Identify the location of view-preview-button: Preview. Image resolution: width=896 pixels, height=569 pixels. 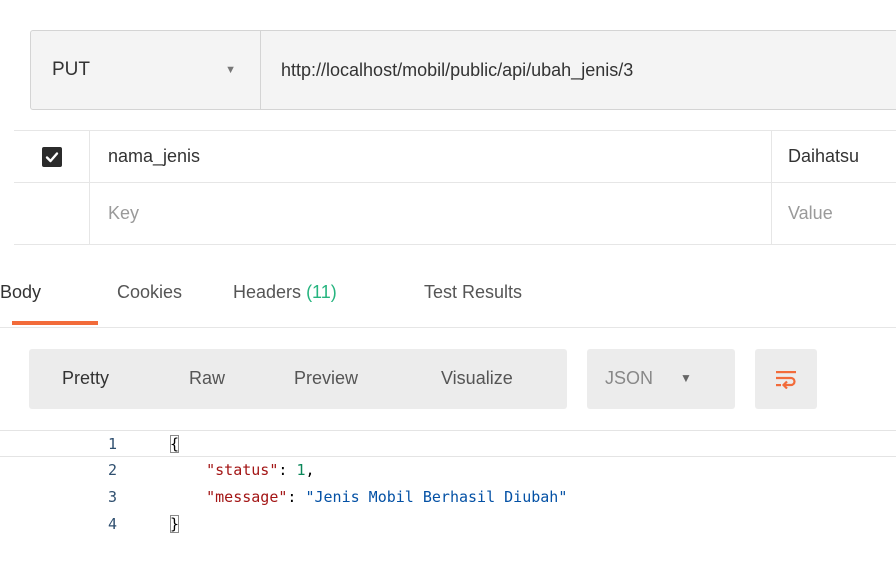
(326, 378).